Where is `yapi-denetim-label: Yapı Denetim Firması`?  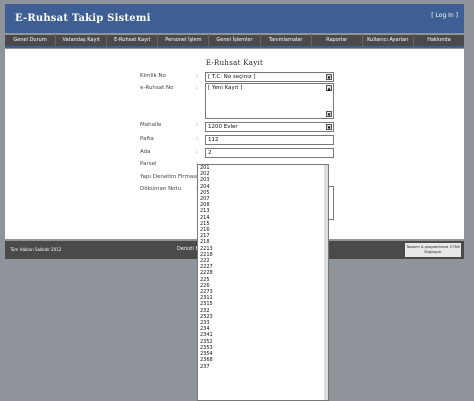 yapi-denetim-label: Yapı Denetim Firması is located at coordinates (169, 177).